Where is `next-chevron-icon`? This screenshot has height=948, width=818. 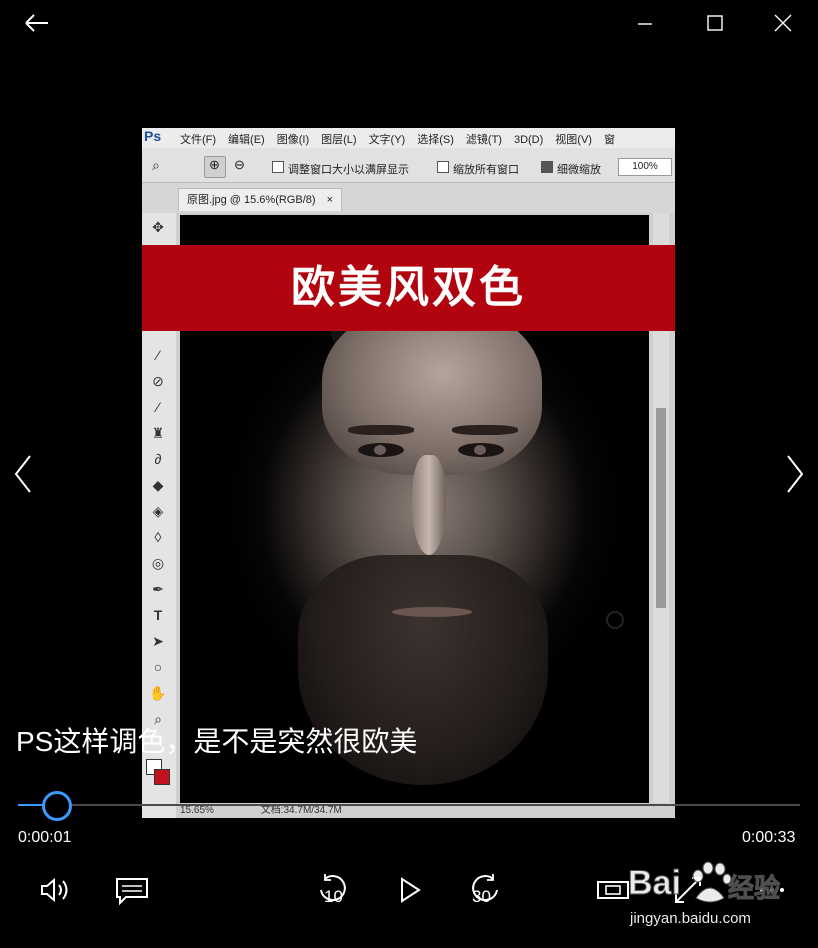 next-chevron-icon is located at coordinates (795, 474).